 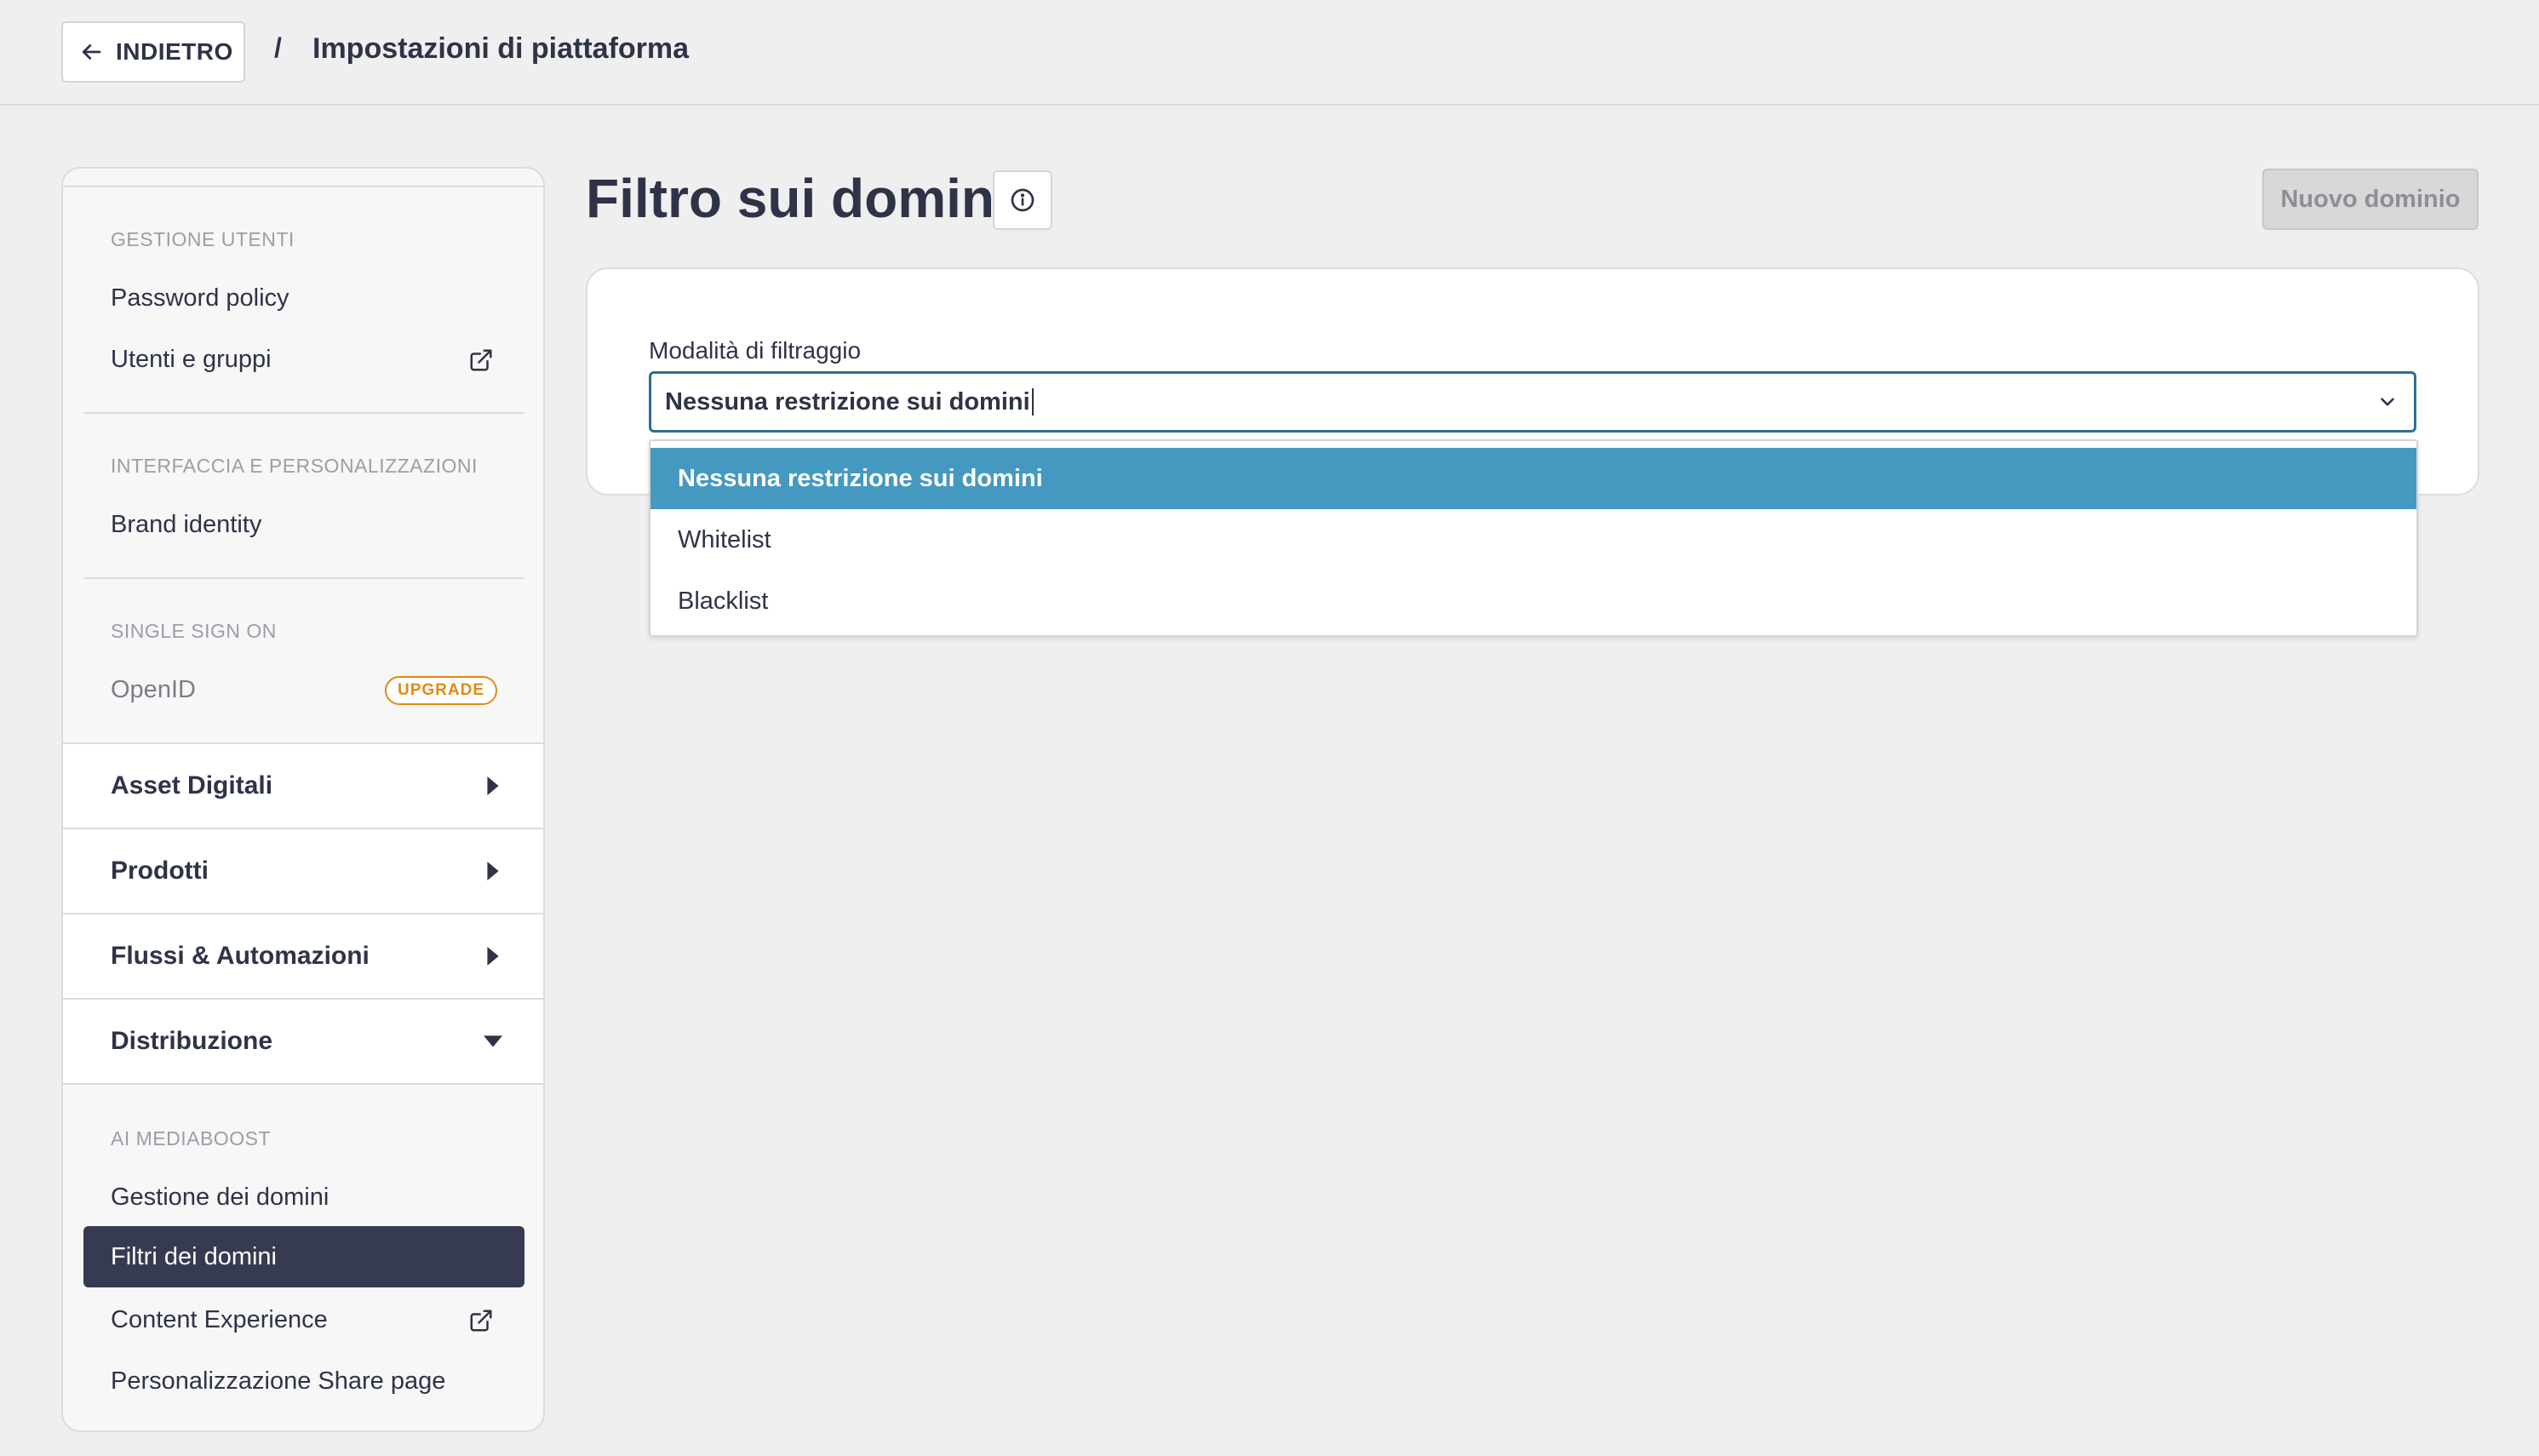 I want to click on sidebar-item-content-experience: Content Experience, so click(x=220, y=1320).